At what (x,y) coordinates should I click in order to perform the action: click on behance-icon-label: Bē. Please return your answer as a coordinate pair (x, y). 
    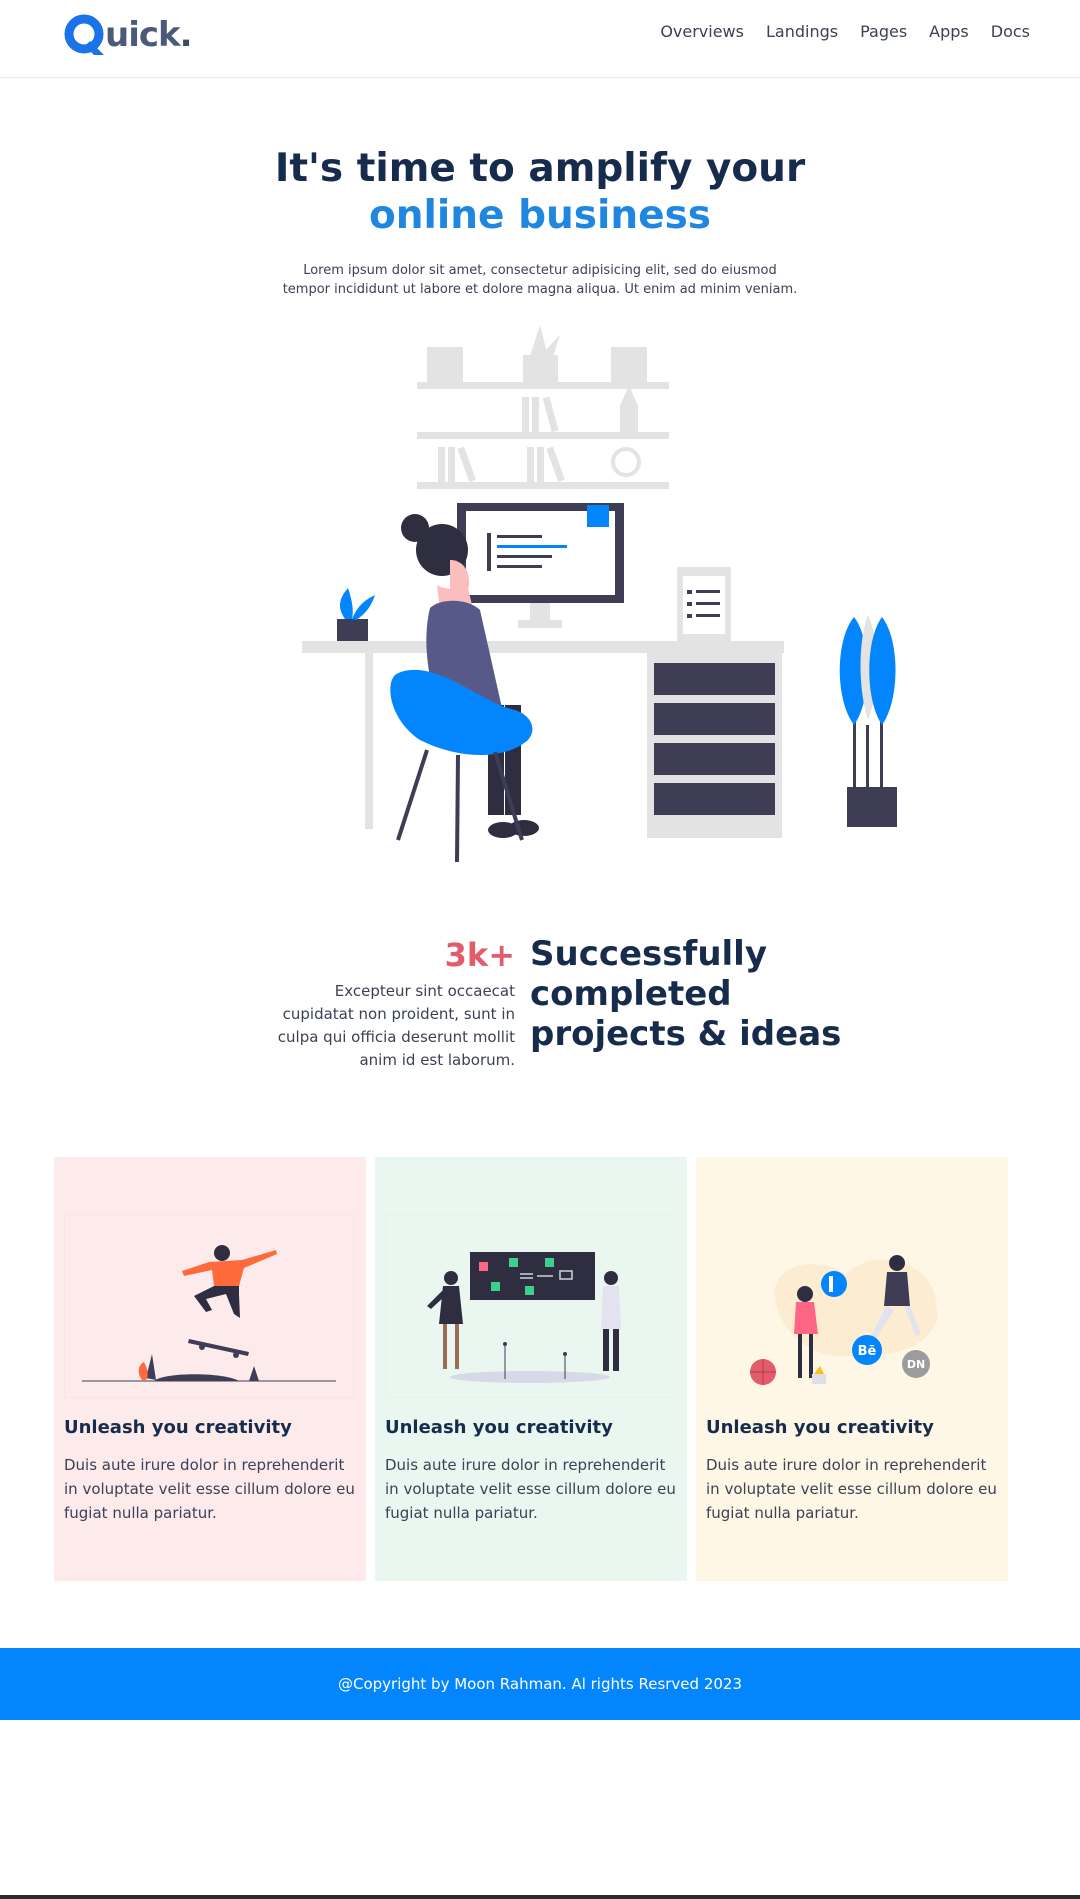
    Looking at the image, I should click on (867, 1351).